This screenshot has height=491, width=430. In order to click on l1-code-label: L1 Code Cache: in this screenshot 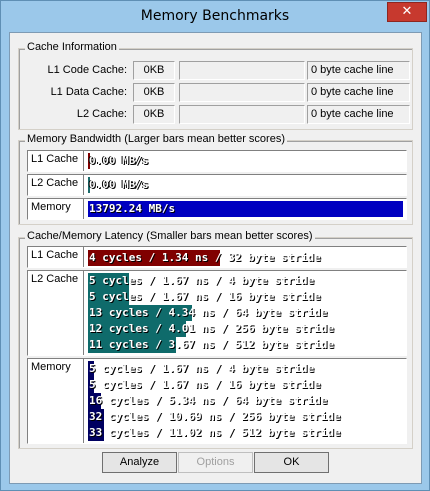, I will do `click(87, 70)`.